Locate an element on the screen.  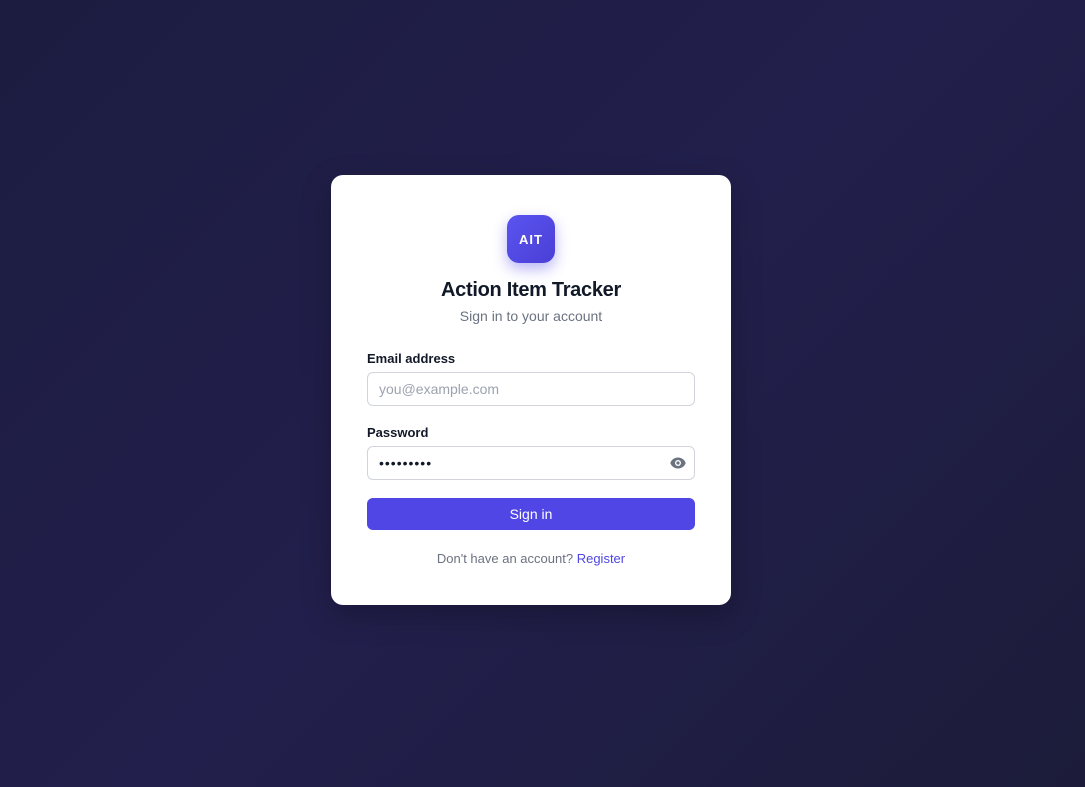
register-link: Register is located at coordinates (601, 558).